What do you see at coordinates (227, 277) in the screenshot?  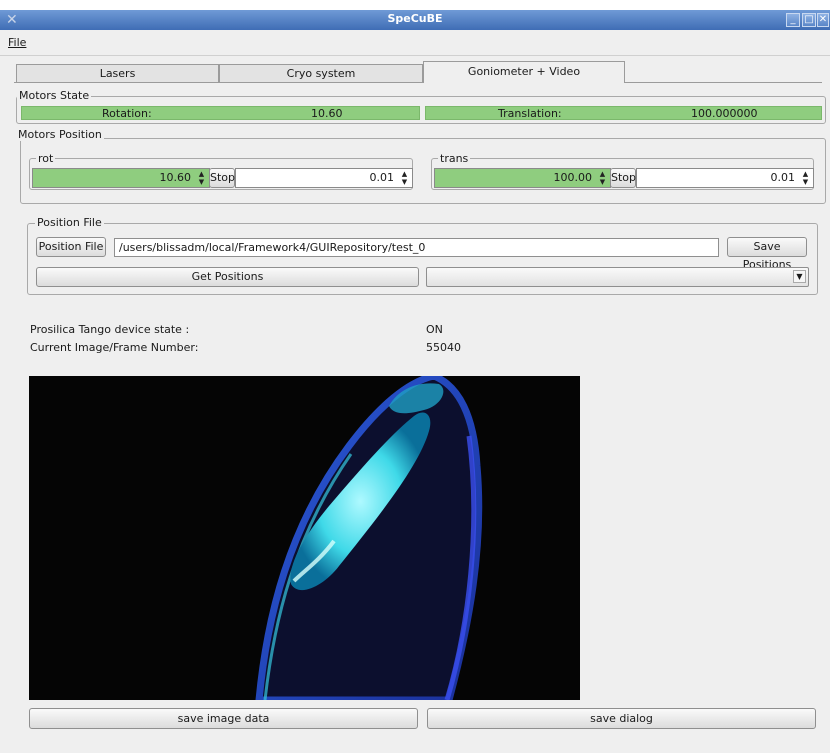 I see `get-positions-button: Get Positions` at bounding box center [227, 277].